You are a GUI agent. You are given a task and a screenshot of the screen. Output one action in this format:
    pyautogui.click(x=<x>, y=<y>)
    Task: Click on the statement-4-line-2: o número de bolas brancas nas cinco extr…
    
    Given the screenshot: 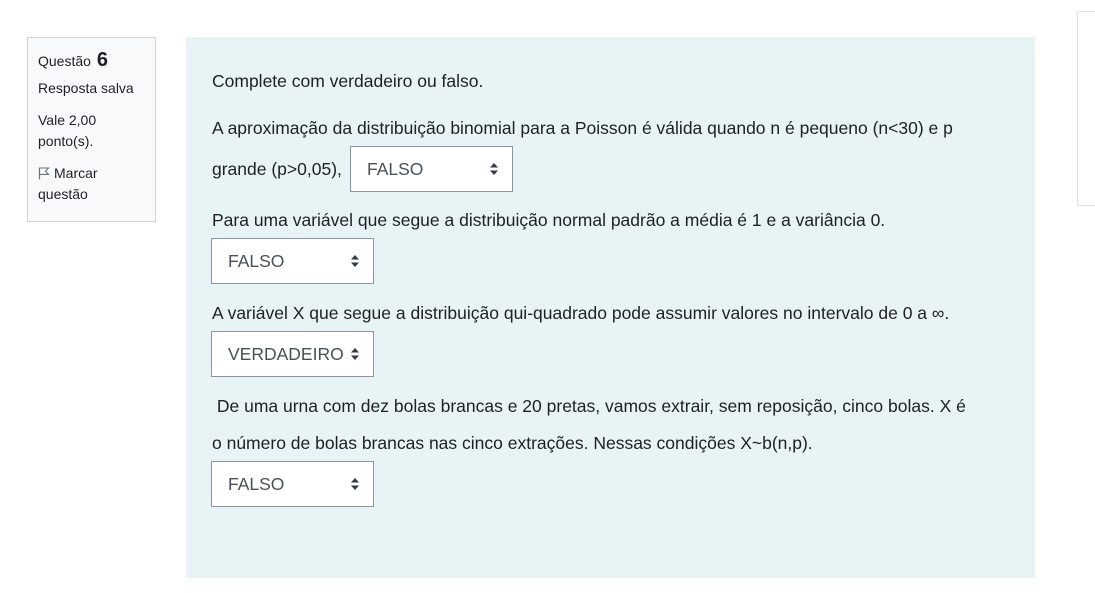 What is the action you would take?
    pyautogui.click(x=512, y=443)
    